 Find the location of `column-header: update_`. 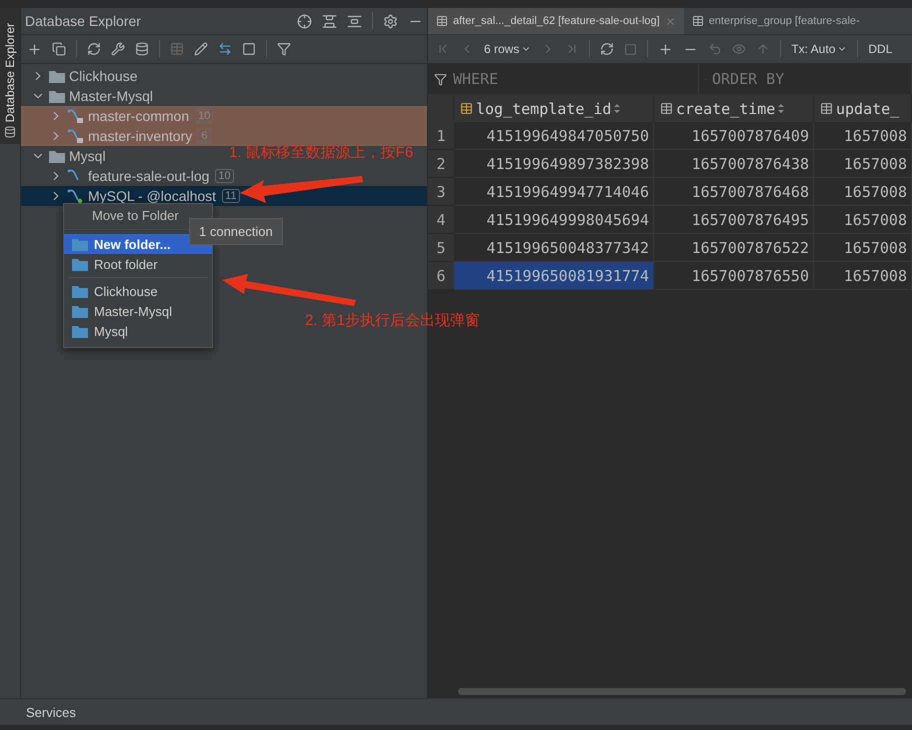

column-header: update_ is located at coordinates (863, 108).